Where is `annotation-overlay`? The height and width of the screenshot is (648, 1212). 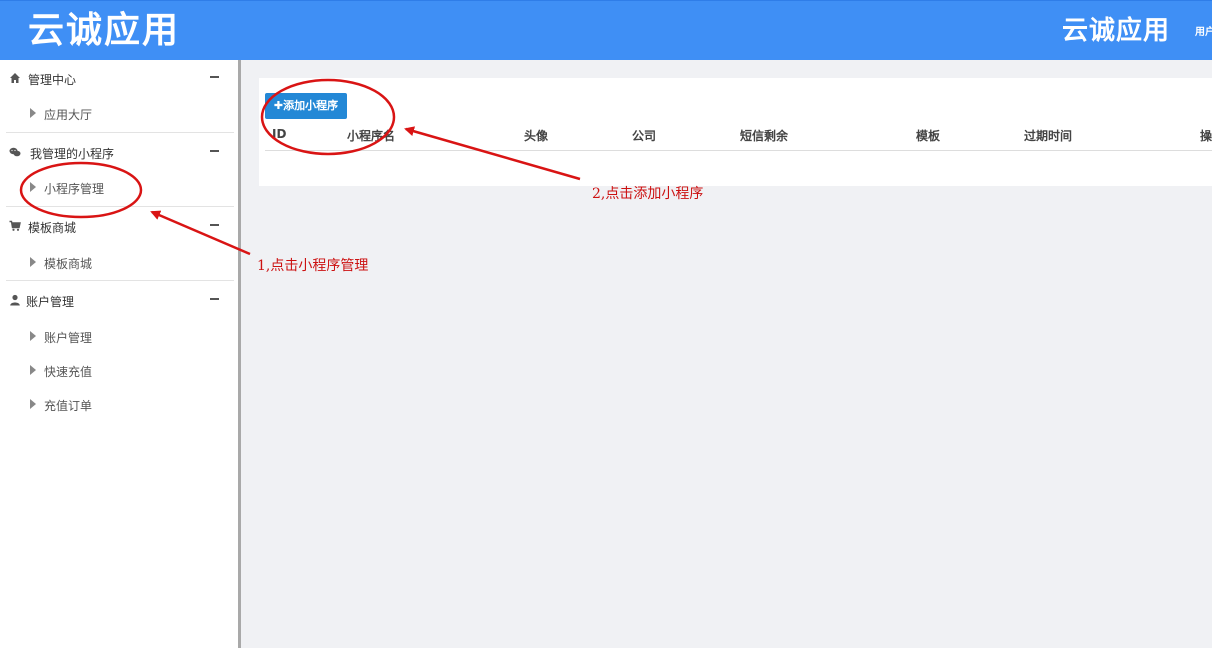 annotation-overlay is located at coordinates (300, 167).